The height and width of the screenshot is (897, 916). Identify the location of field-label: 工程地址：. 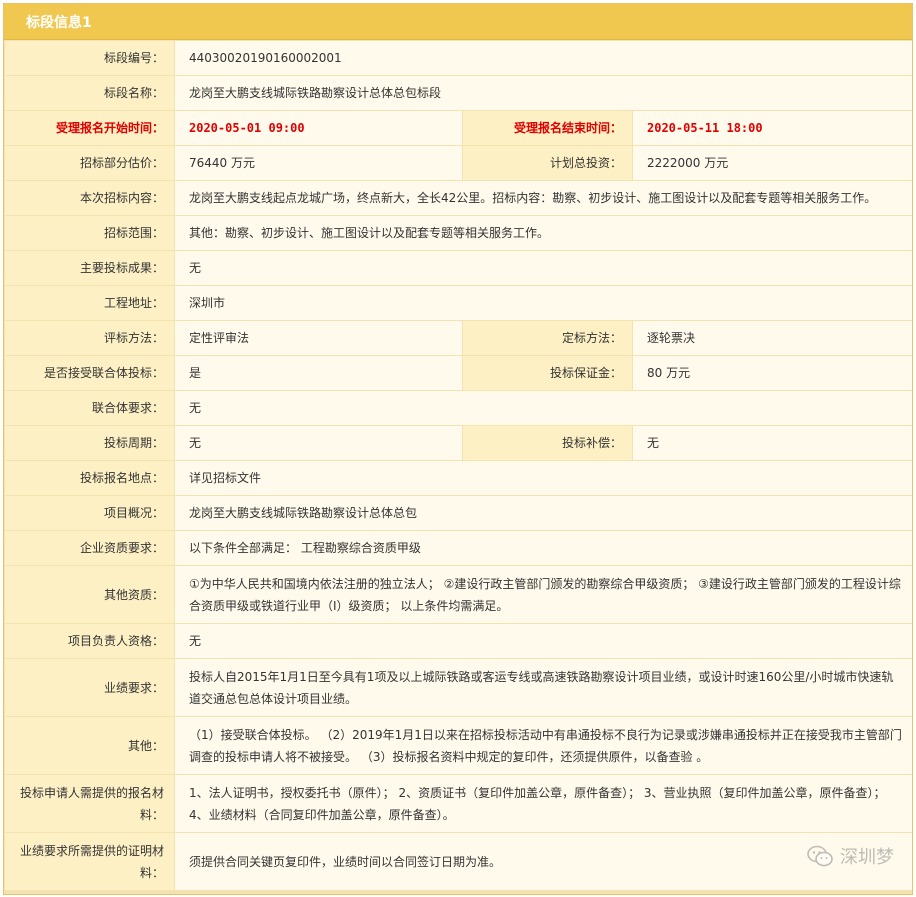
(89, 303).